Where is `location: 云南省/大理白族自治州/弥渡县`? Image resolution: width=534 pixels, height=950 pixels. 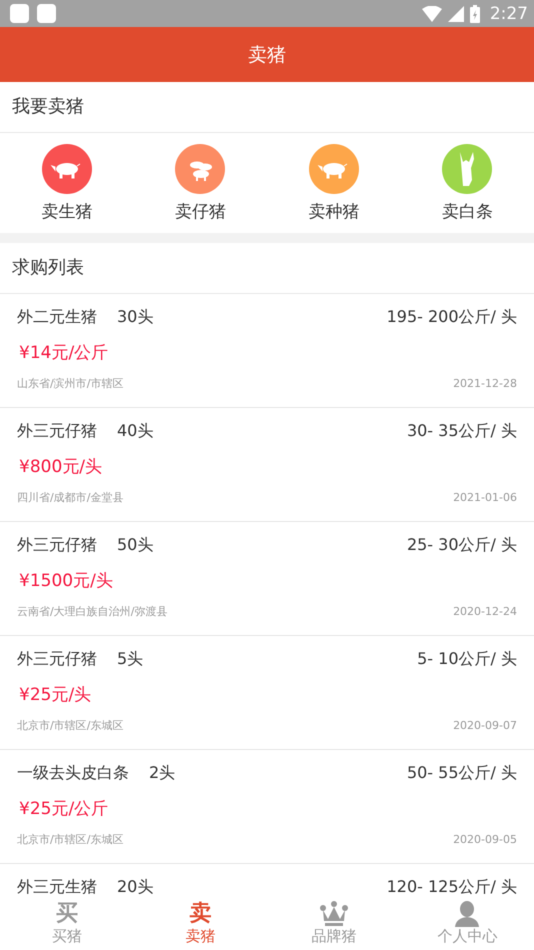 location: 云南省/大理白族自治州/弥渡县 is located at coordinates (92, 611).